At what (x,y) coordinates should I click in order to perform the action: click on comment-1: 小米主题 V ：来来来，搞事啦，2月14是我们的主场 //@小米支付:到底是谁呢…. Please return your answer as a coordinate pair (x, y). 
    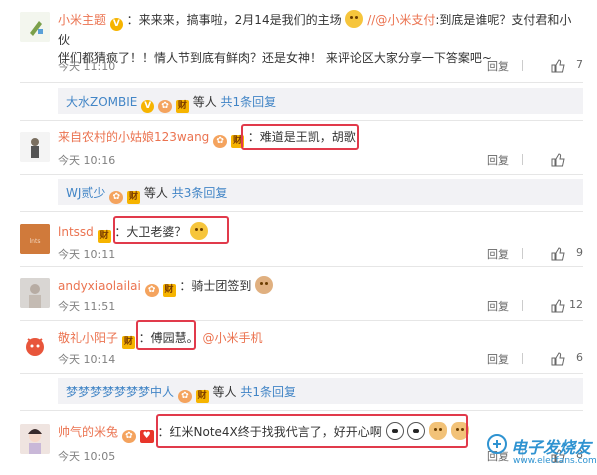
    Looking at the image, I should click on (298, 41).